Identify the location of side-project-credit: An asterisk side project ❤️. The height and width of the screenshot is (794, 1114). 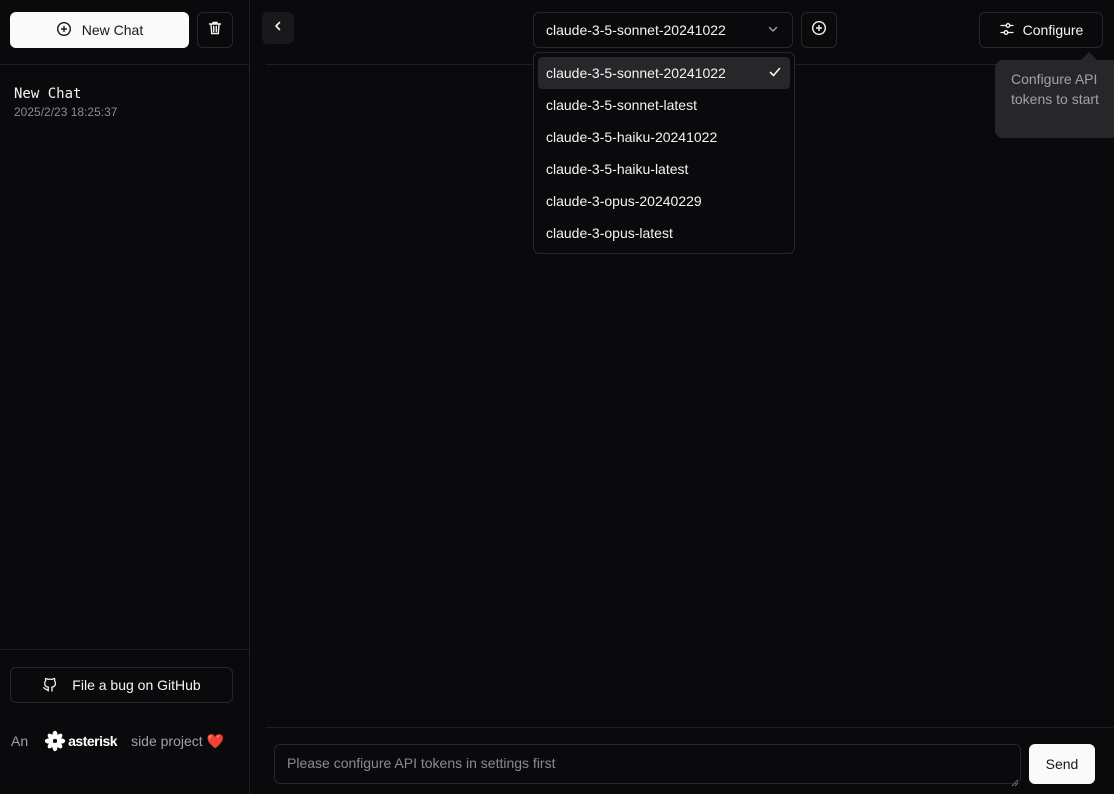
(126, 741).